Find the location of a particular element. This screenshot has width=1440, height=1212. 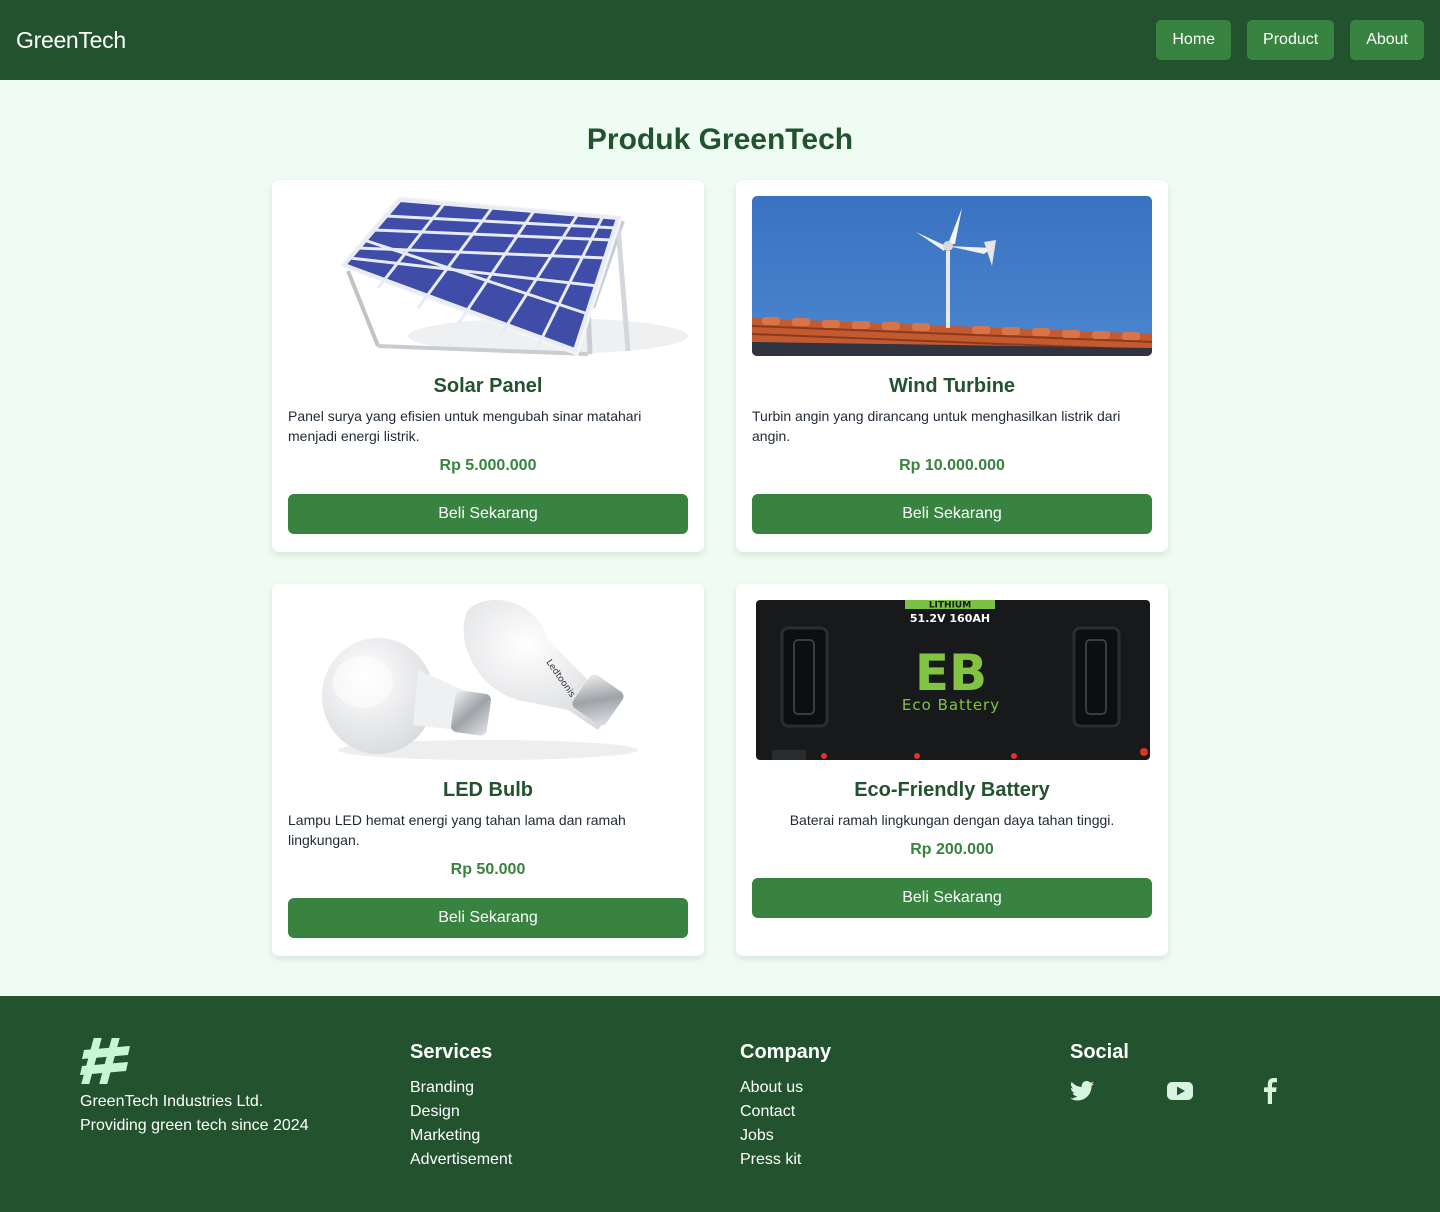

footer-link-design: Design is located at coordinates (575, 1112).